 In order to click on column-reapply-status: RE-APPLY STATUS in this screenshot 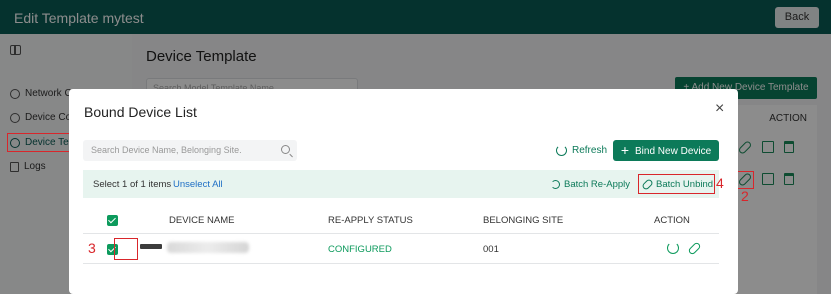, I will do `click(370, 220)`.